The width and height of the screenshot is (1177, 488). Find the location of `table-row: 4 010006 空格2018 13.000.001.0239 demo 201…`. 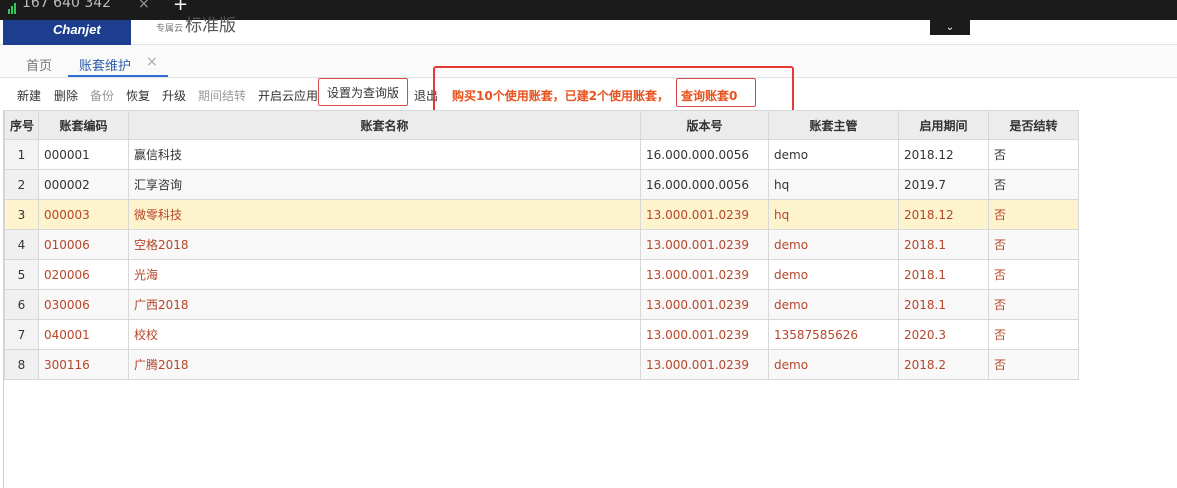

table-row: 4 010006 空格2018 13.000.001.0239 demo 201… is located at coordinates (541, 244).